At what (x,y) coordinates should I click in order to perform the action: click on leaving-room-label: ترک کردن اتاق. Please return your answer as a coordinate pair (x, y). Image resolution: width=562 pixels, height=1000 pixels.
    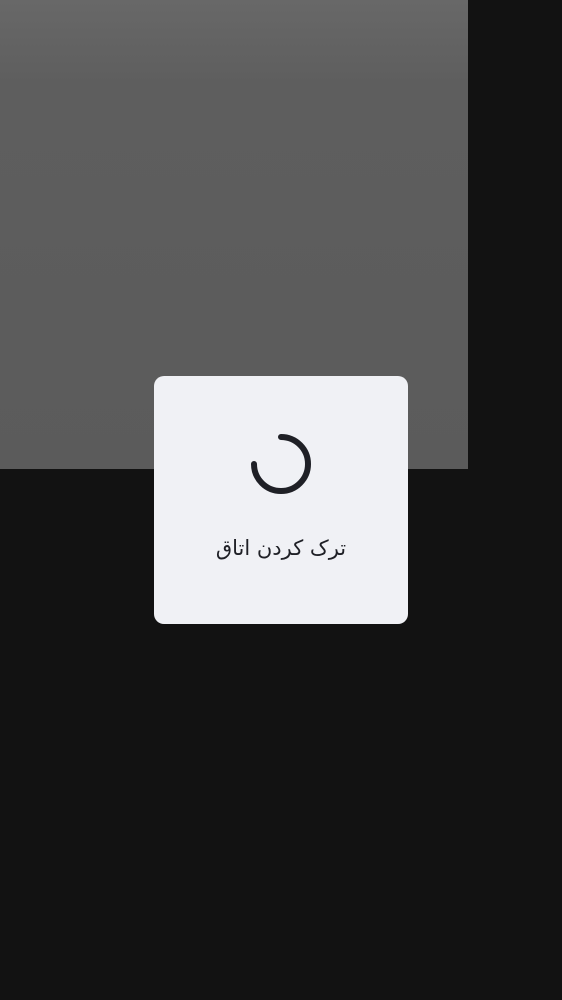
    Looking at the image, I should click on (281, 548).